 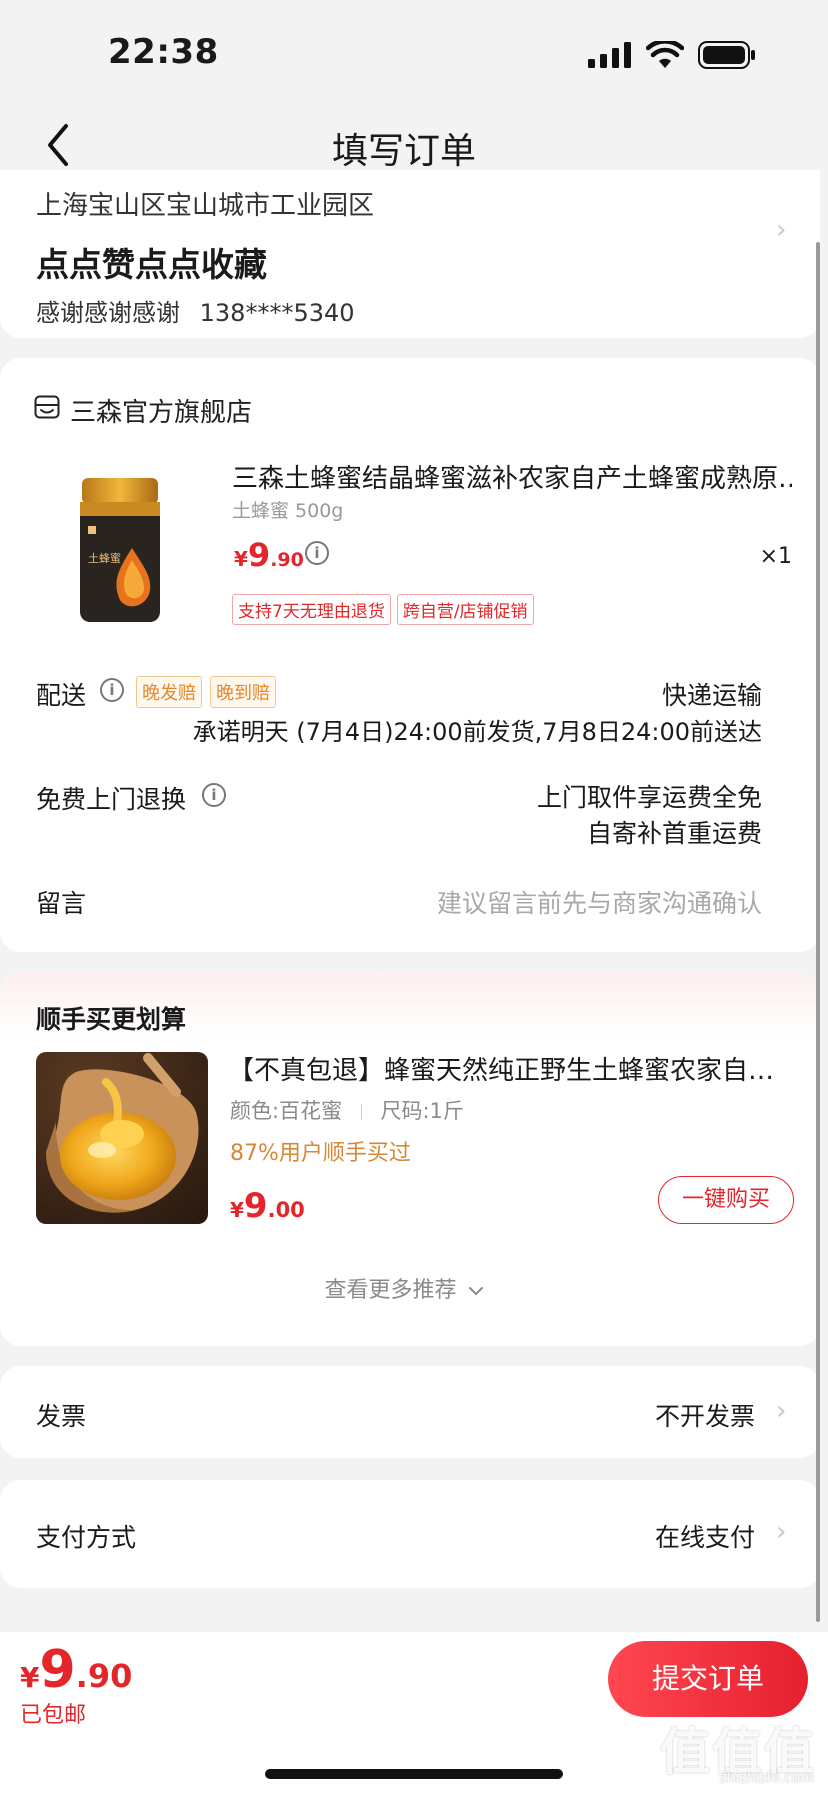 What do you see at coordinates (414, 1774) in the screenshot?
I see `home-indicator` at bounding box center [414, 1774].